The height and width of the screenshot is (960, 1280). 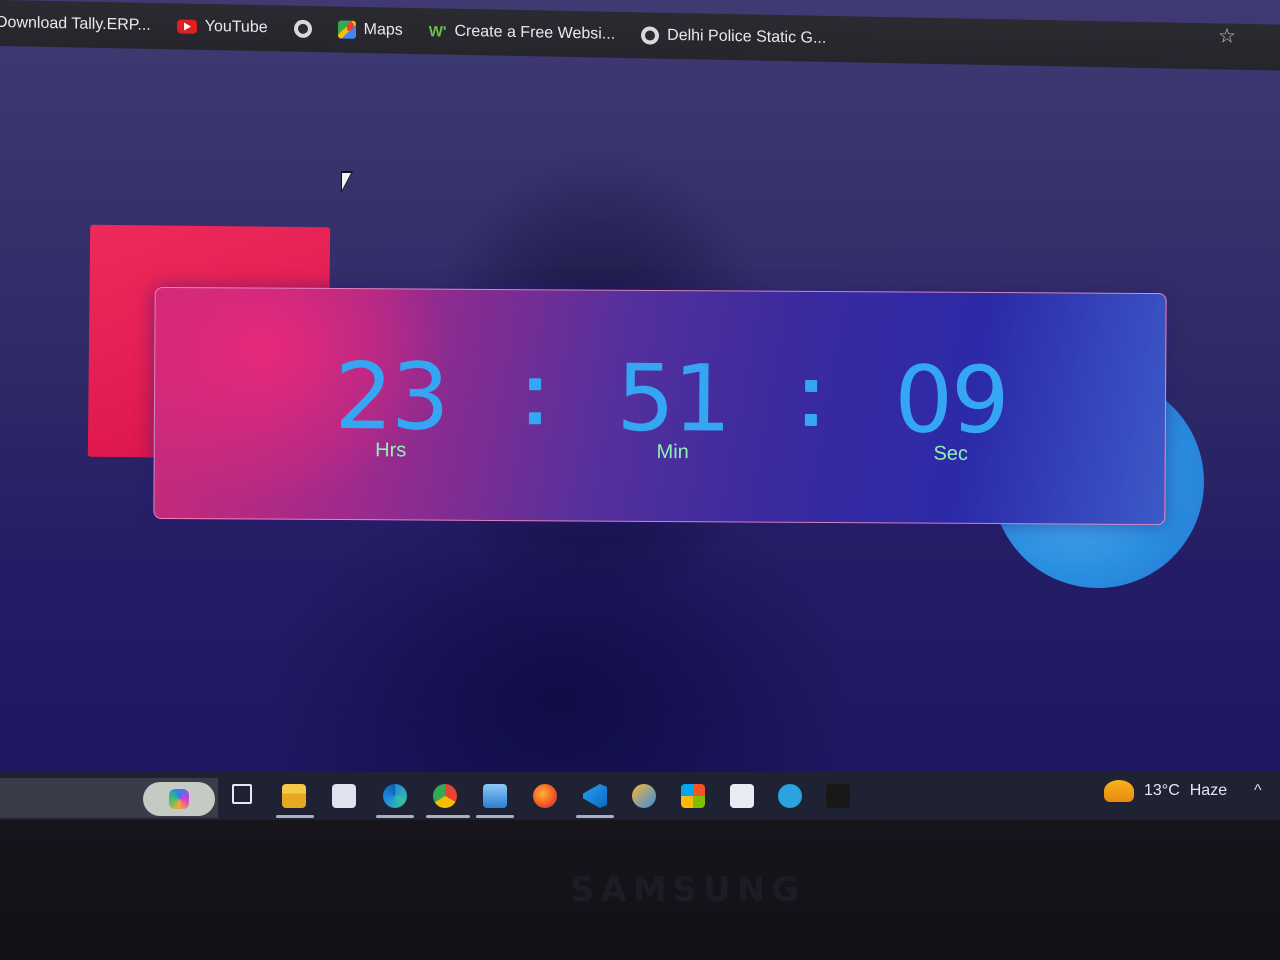 What do you see at coordinates (595, 796) in the screenshot?
I see `vscode-icon` at bounding box center [595, 796].